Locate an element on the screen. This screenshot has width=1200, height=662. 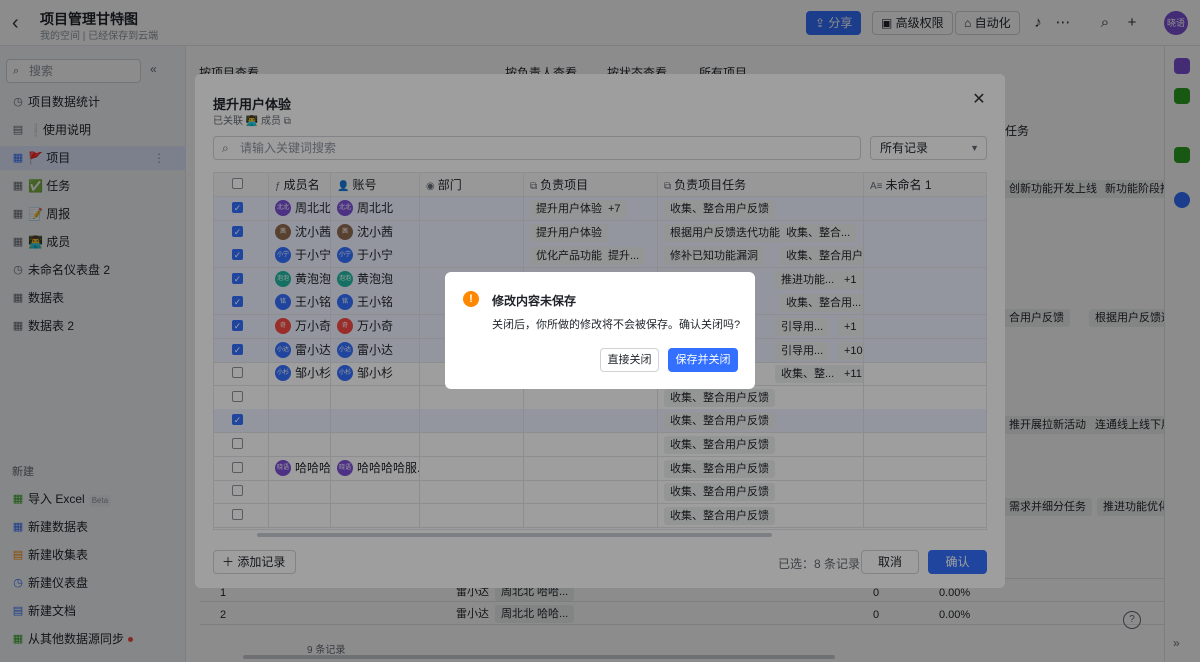
warning-icon: ! is located at coordinates (471, 299).